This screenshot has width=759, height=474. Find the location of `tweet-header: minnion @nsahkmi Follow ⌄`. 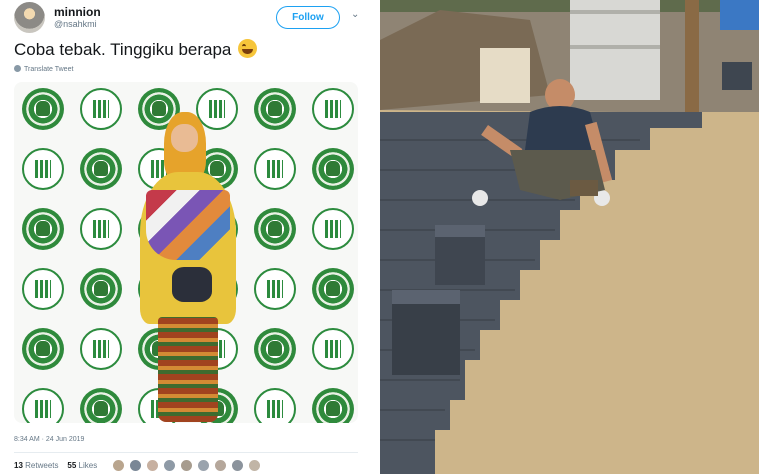

tweet-header: minnion @nsahkmi Follow ⌄ is located at coordinates (189, 17).